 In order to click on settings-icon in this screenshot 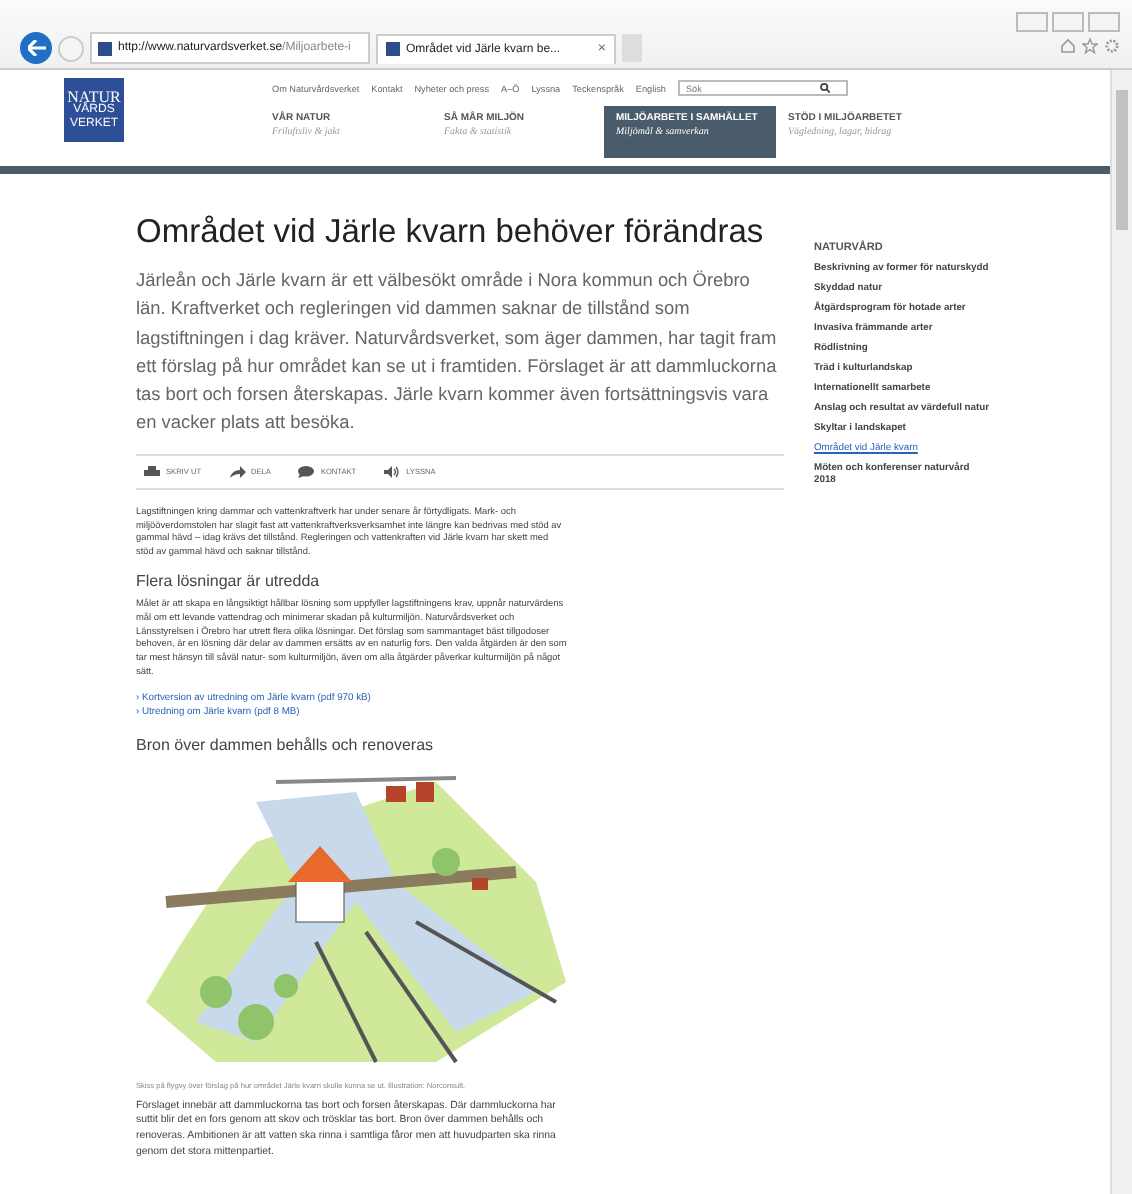, I will do `click(1112, 46)`.